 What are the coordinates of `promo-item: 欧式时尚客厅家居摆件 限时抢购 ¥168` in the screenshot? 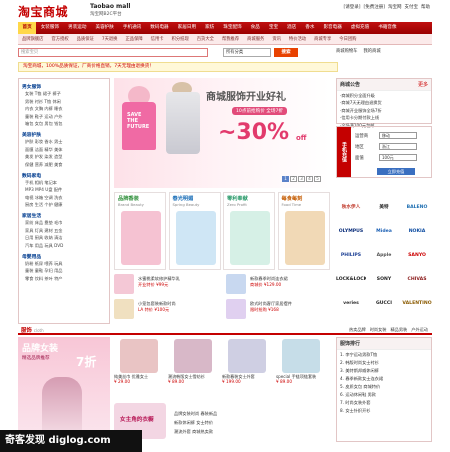 It's located at (278, 310).